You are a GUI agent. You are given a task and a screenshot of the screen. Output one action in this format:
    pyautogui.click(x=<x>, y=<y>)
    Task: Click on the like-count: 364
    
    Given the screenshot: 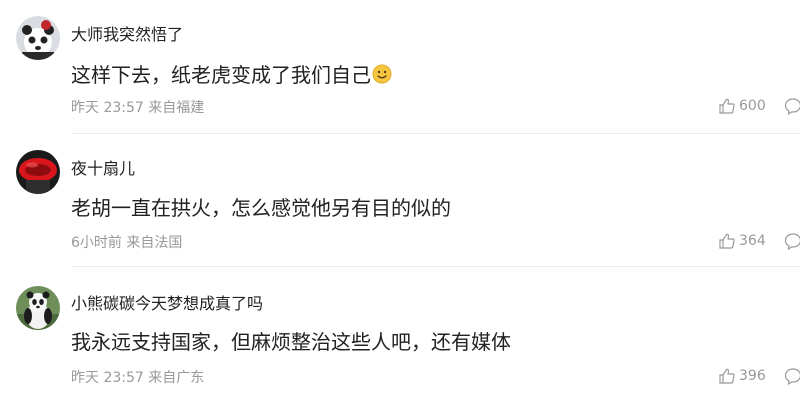 What is the action you would take?
    pyautogui.click(x=752, y=241)
    